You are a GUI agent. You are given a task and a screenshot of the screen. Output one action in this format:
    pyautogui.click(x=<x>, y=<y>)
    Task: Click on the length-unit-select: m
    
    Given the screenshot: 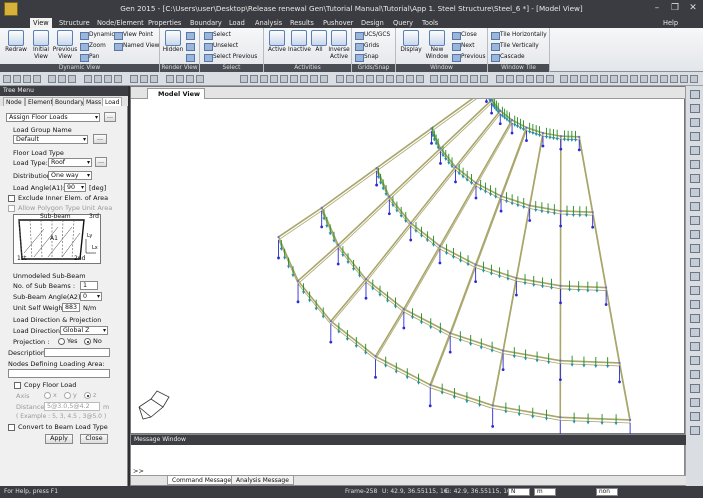 What is the action you would take?
    pyautogui.click(x=545, y=492)
    